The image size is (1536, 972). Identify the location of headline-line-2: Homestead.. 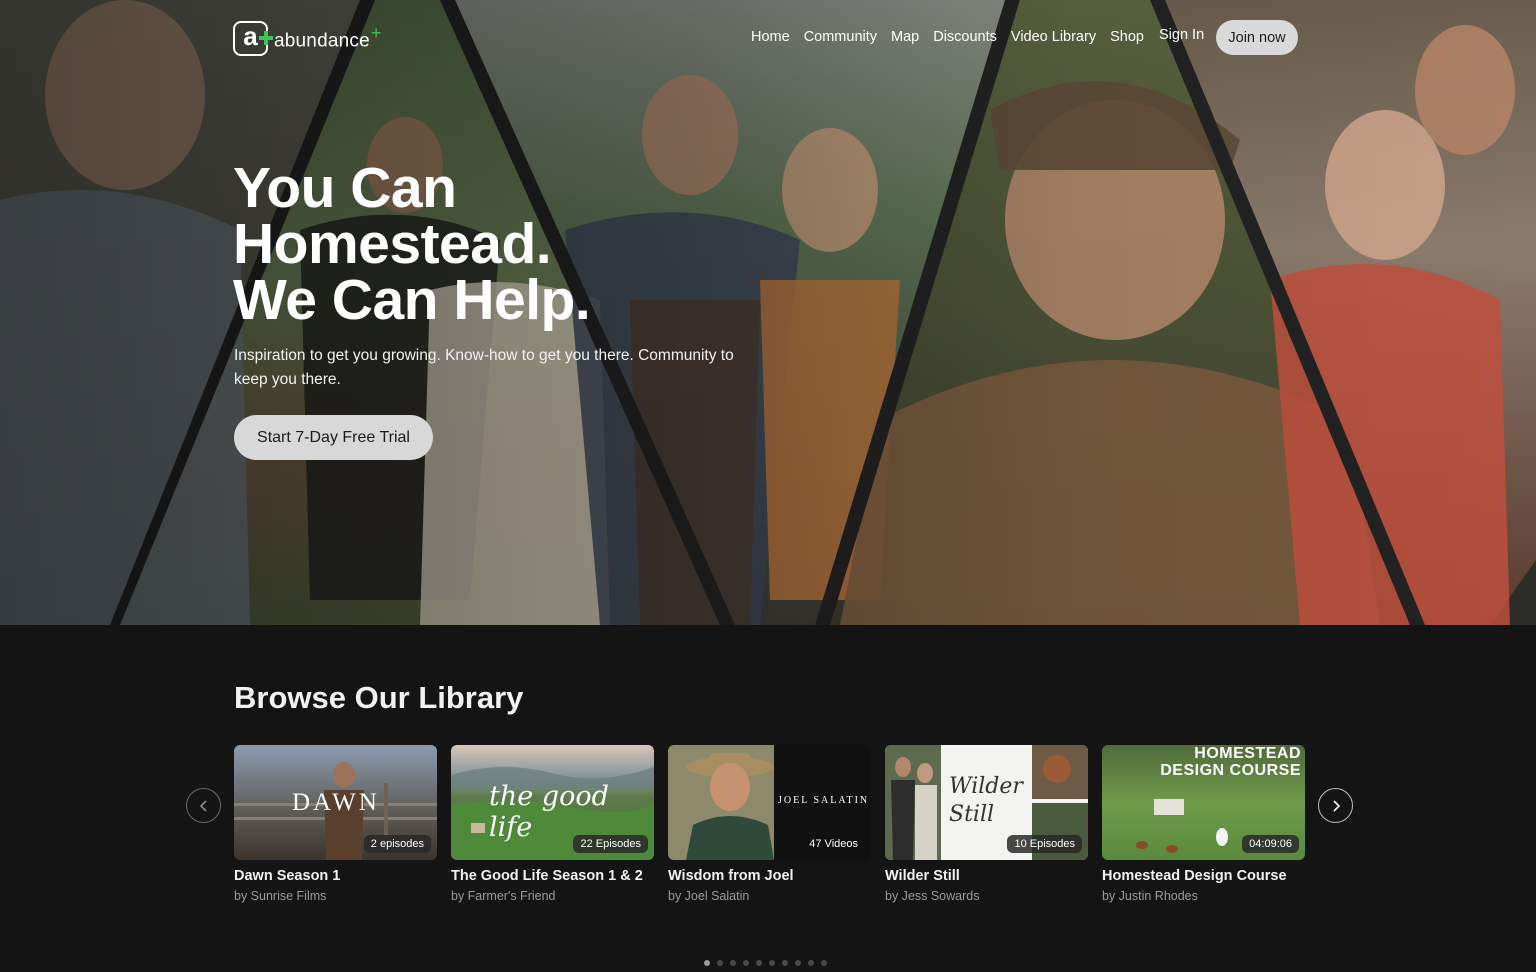
(392, 244).